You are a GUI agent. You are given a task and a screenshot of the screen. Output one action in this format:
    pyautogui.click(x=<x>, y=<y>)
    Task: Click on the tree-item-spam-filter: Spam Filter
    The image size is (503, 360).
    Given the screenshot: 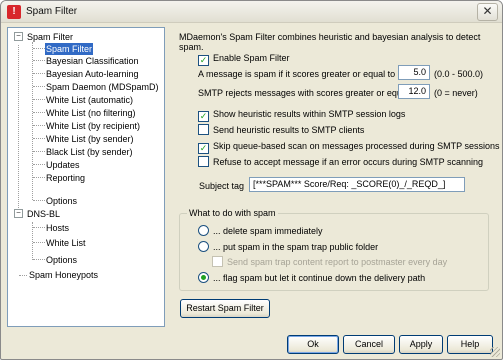 What is the action you would take?
    pyautogui.click(x=69, y=49)
    